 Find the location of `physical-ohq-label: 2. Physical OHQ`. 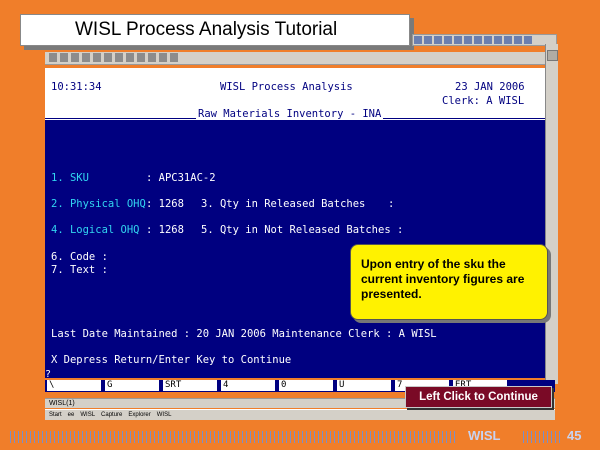

physical-ohq-label: 2. Physical OHQ is located at coordinates (98, 204).